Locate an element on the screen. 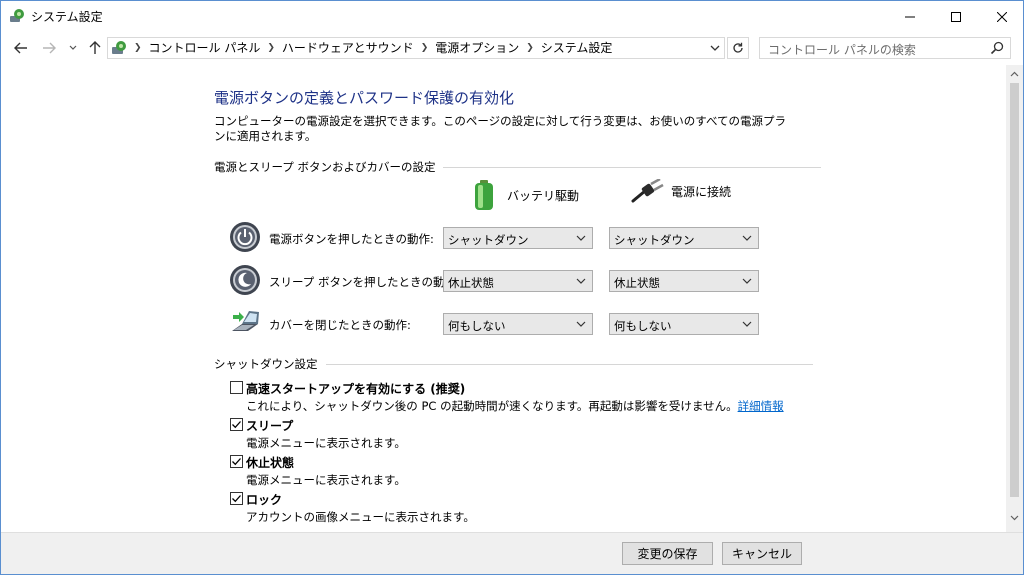  search-icon is located at coordinates (997, 48).